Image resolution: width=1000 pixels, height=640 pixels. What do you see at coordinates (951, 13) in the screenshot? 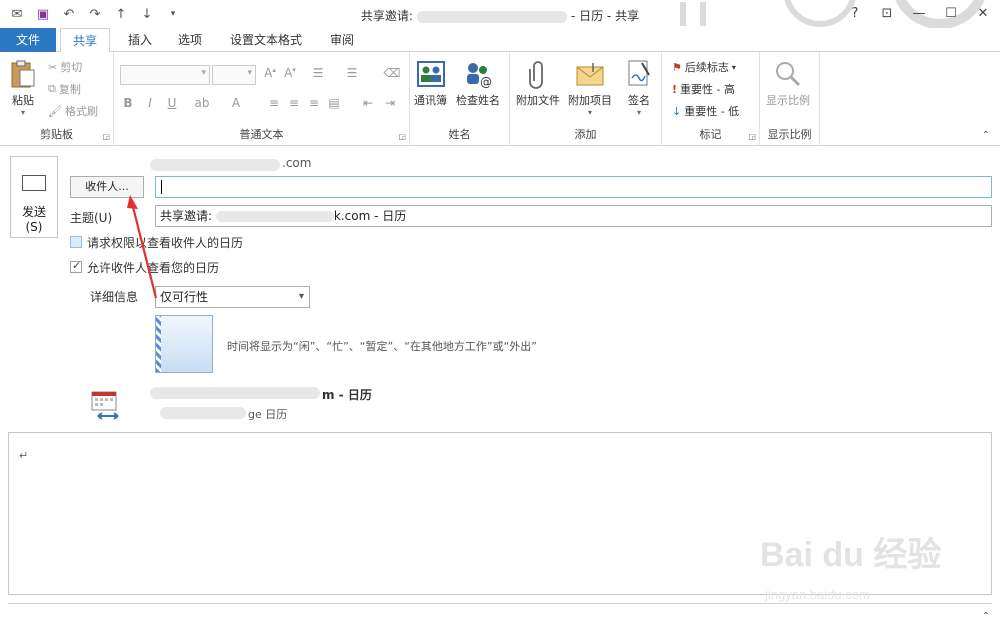
I see `maximize-icon: ☐` at bounding box center [951, 13].